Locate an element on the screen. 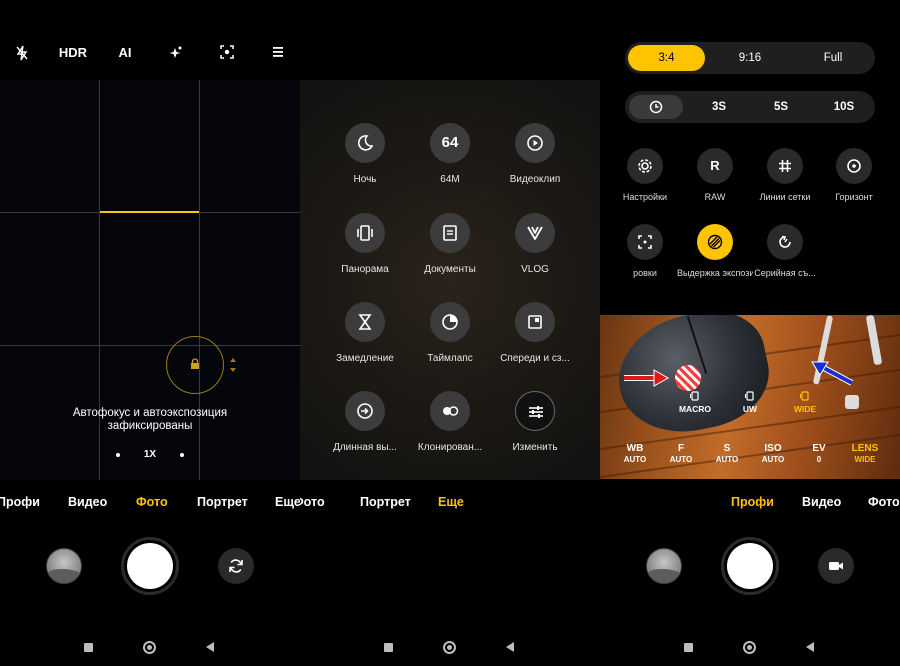 This screenshot has height=666, width=900. mode-timelapse: Таймлапс is located at coordinates (450, 333).